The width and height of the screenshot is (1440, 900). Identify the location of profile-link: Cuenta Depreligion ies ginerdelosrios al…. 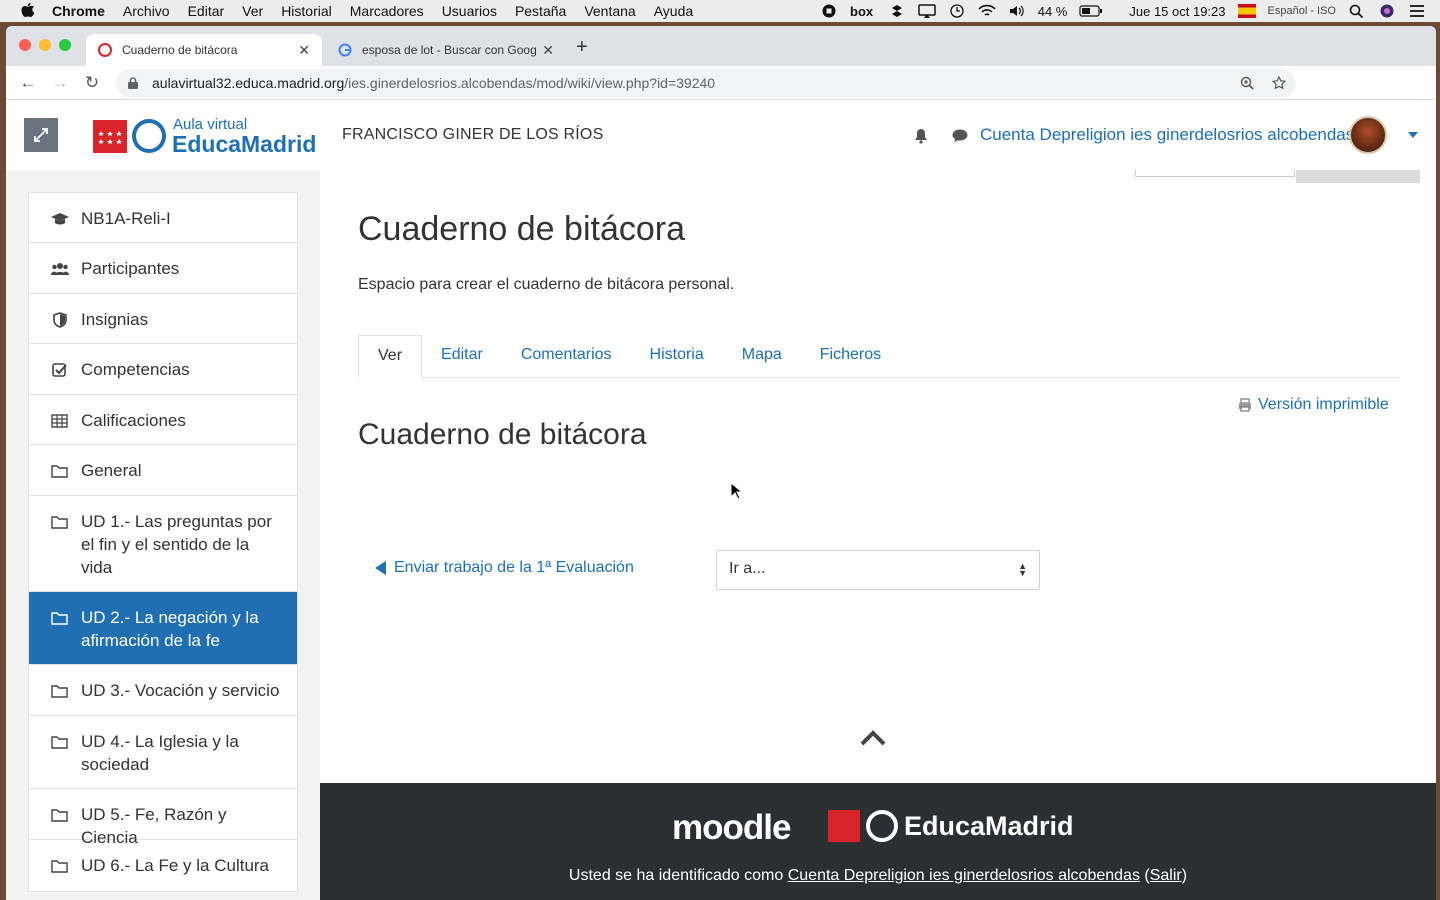
(964, 875).